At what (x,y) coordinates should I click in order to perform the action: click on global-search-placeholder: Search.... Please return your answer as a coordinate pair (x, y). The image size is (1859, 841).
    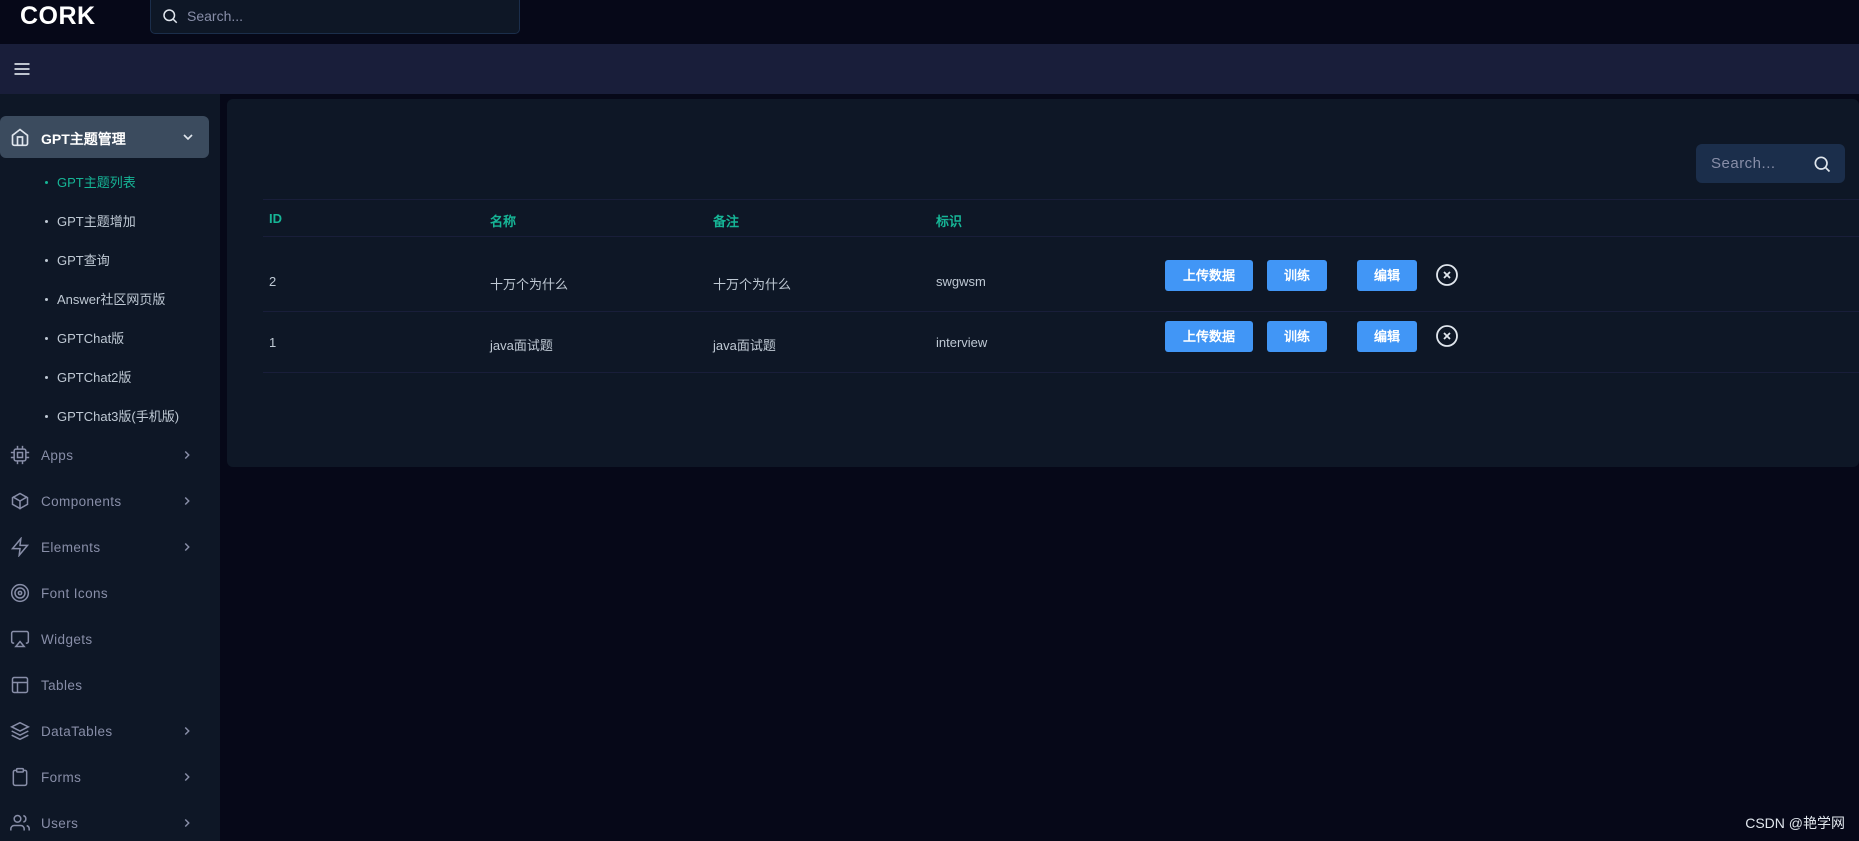
    Looking at the image, I should click on (215, 16).